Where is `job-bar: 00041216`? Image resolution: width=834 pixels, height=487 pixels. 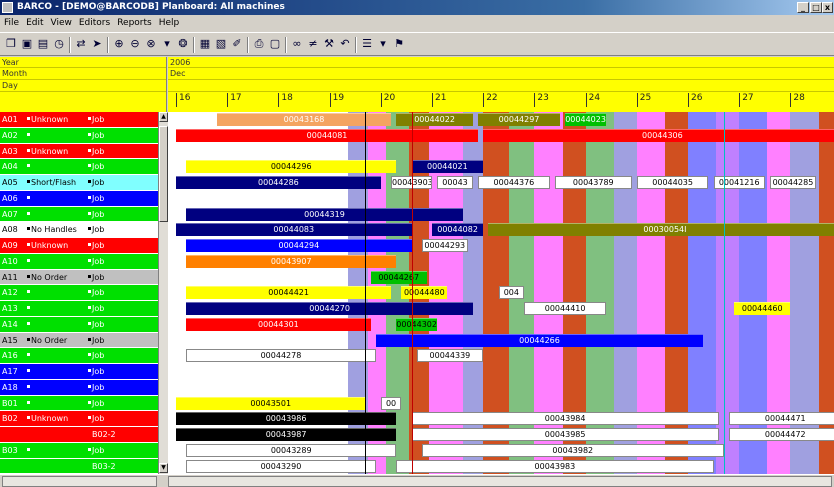
job-bar: 00041216 is located at coordinates (739, 182).